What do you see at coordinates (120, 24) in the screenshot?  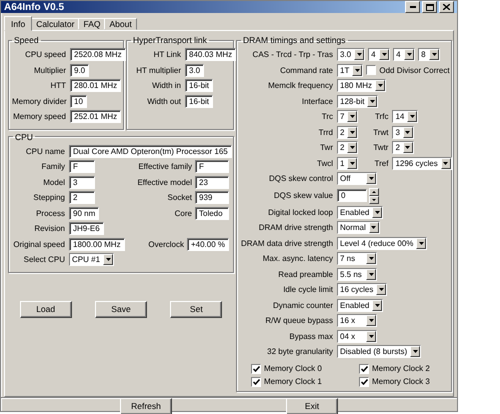 I see `tab: About` at bounding box center [120, 24].